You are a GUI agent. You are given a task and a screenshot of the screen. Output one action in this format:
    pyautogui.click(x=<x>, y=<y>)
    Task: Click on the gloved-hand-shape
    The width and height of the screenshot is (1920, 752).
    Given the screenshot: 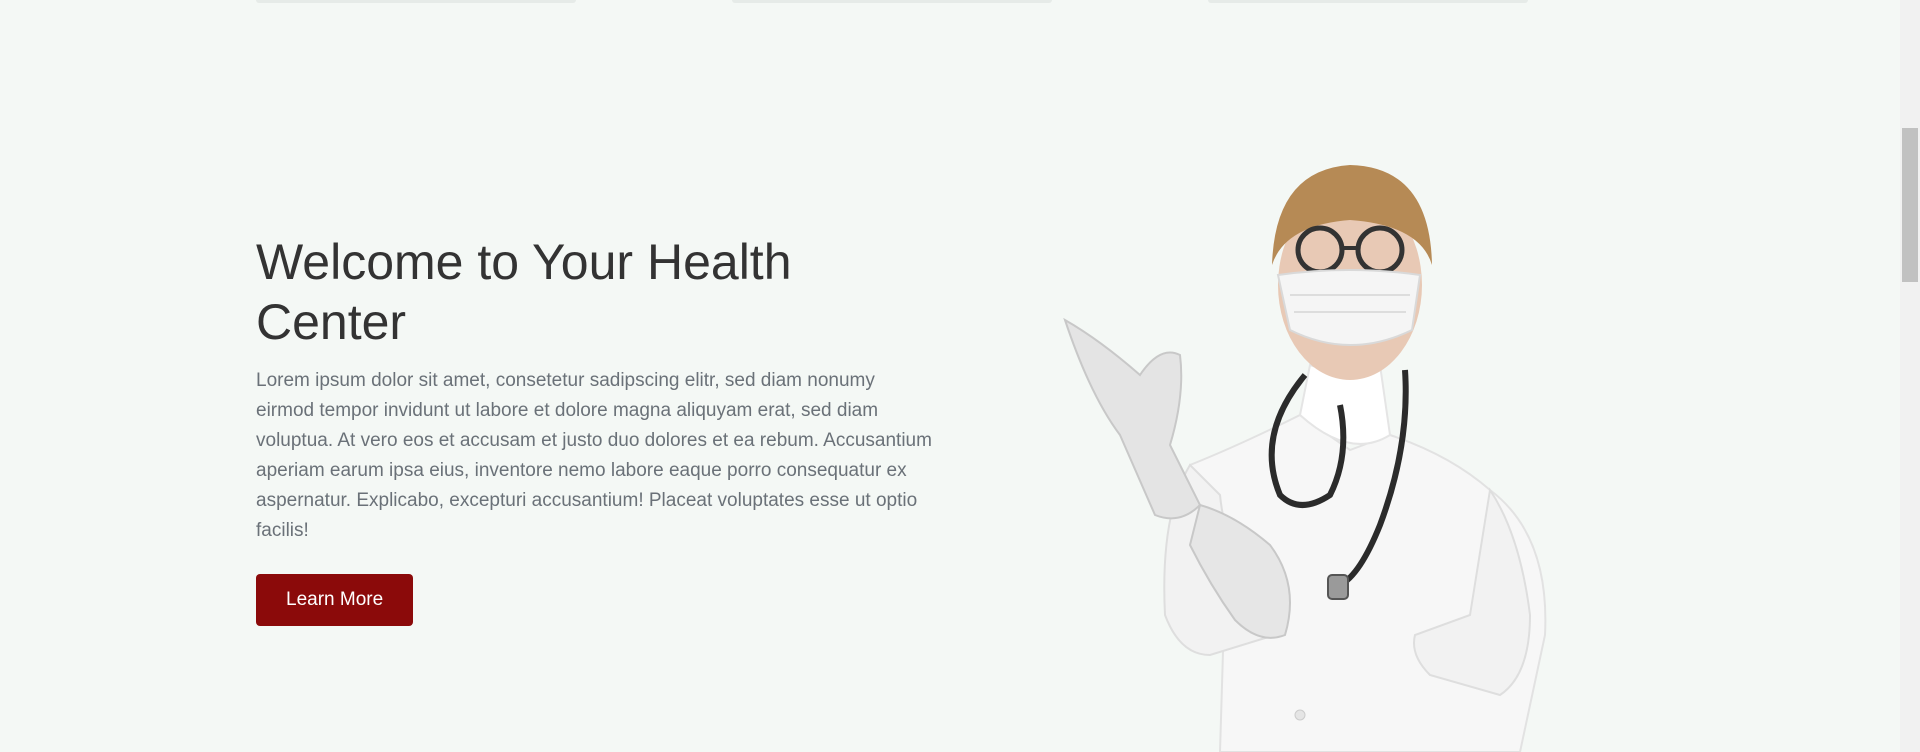 What is the action you would take?
    pyautogui.click(x=1132, y=418)
    